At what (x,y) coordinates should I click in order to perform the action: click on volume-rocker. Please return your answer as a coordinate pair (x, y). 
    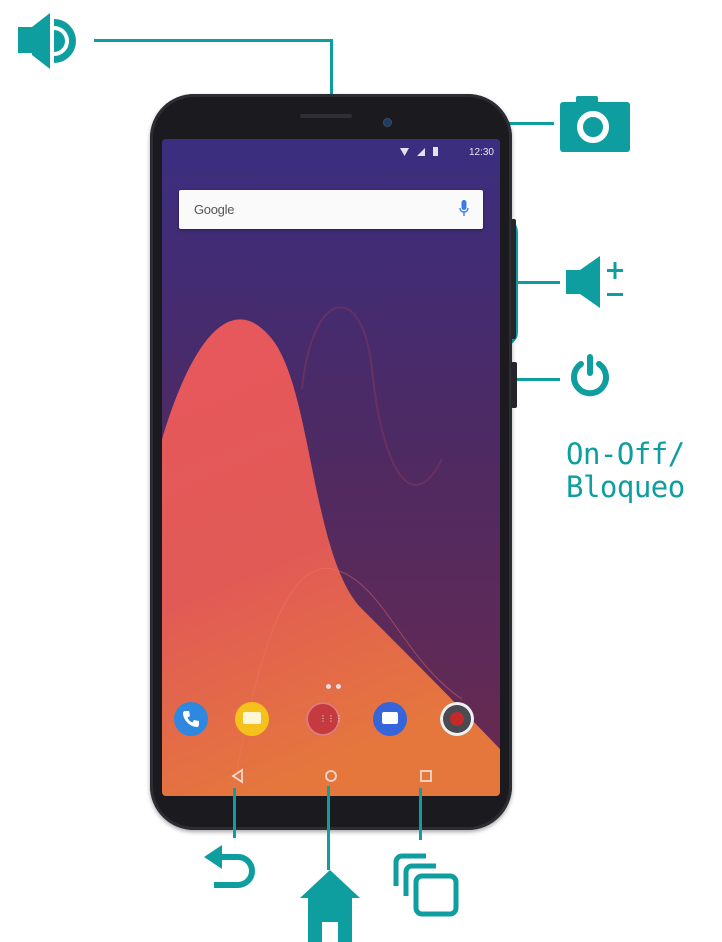
    Looking at the image, I should click on (513, 279).